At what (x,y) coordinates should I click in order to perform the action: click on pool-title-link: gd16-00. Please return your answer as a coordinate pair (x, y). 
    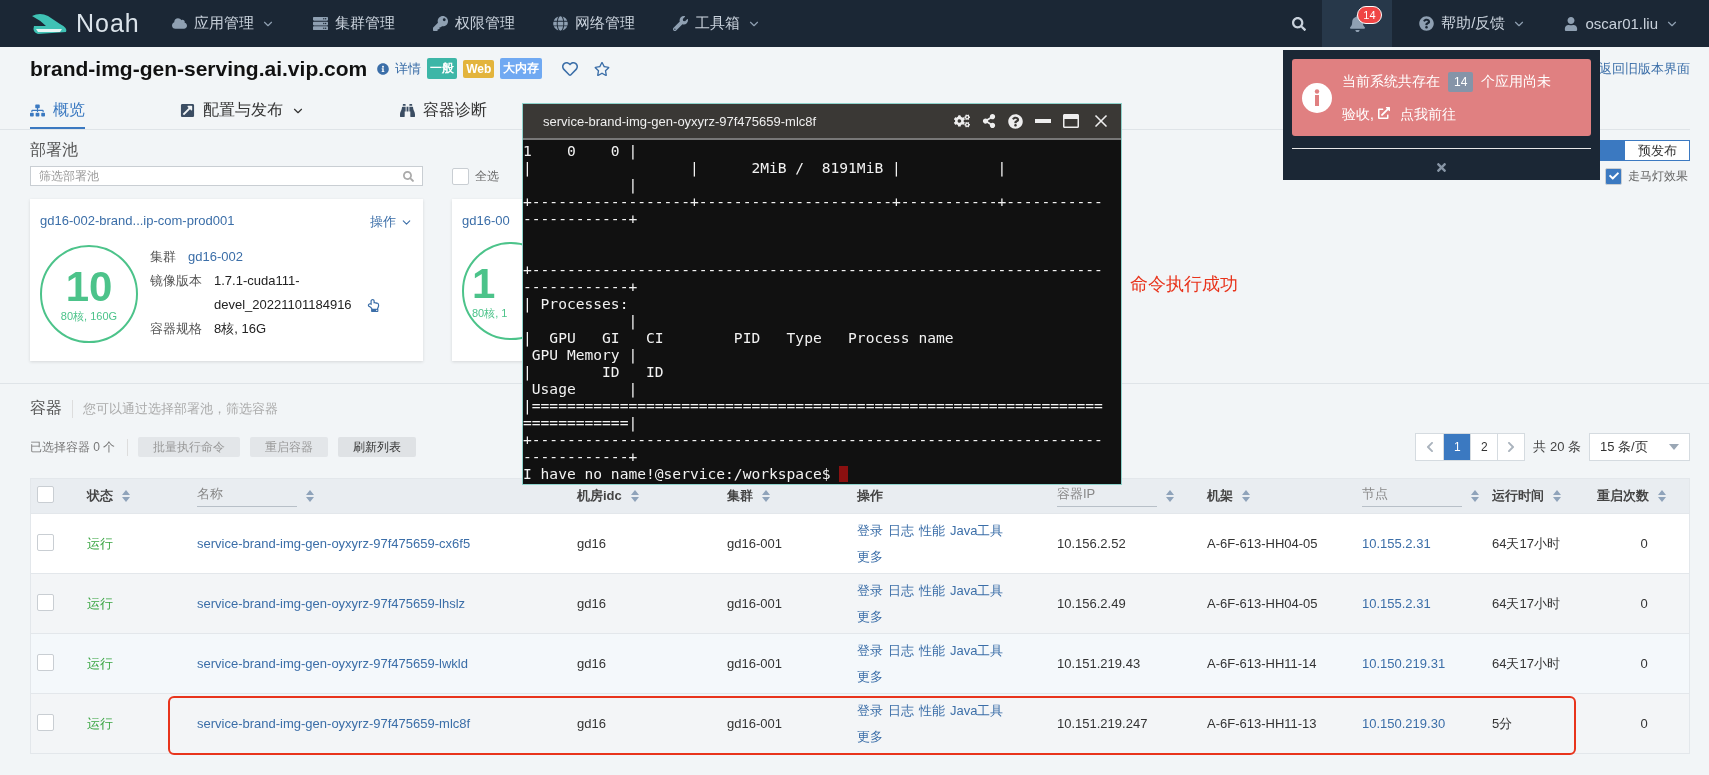
    Looking at the image, I should click on (486, 220).